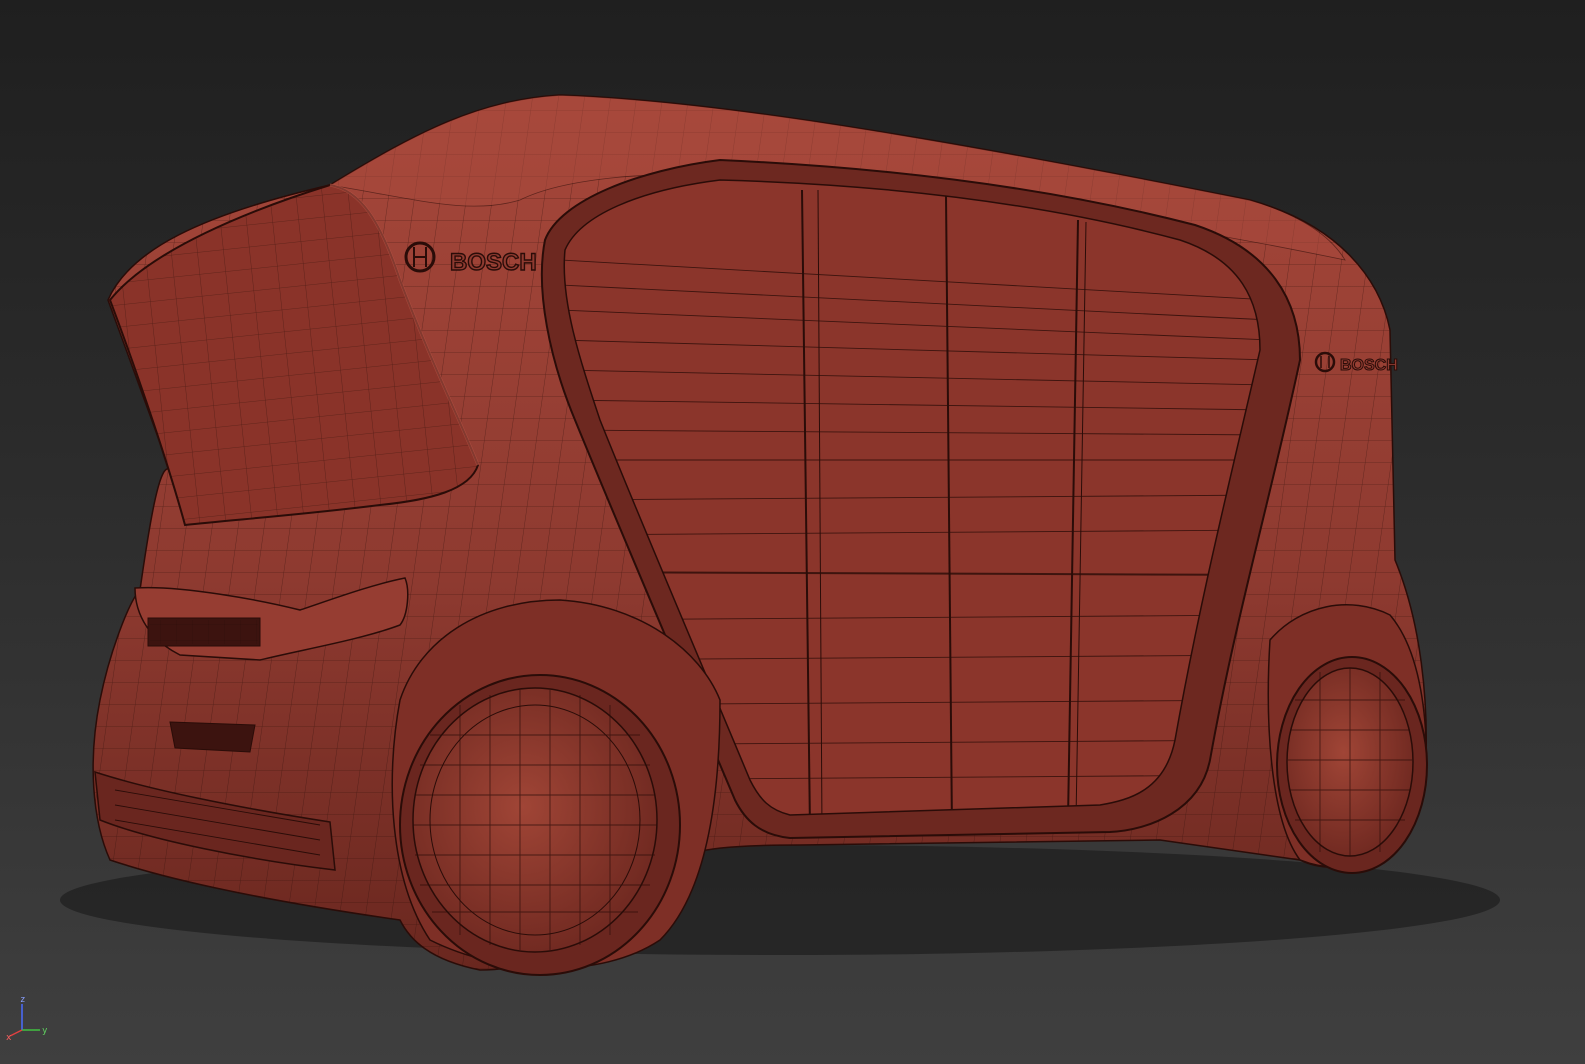 This screenshot has width=1585, height=1064. What do you see at coordinates (27, 1018) in the screenshot?
I see `axis-gizmo: z y x` at bounding box center [27, 1018].